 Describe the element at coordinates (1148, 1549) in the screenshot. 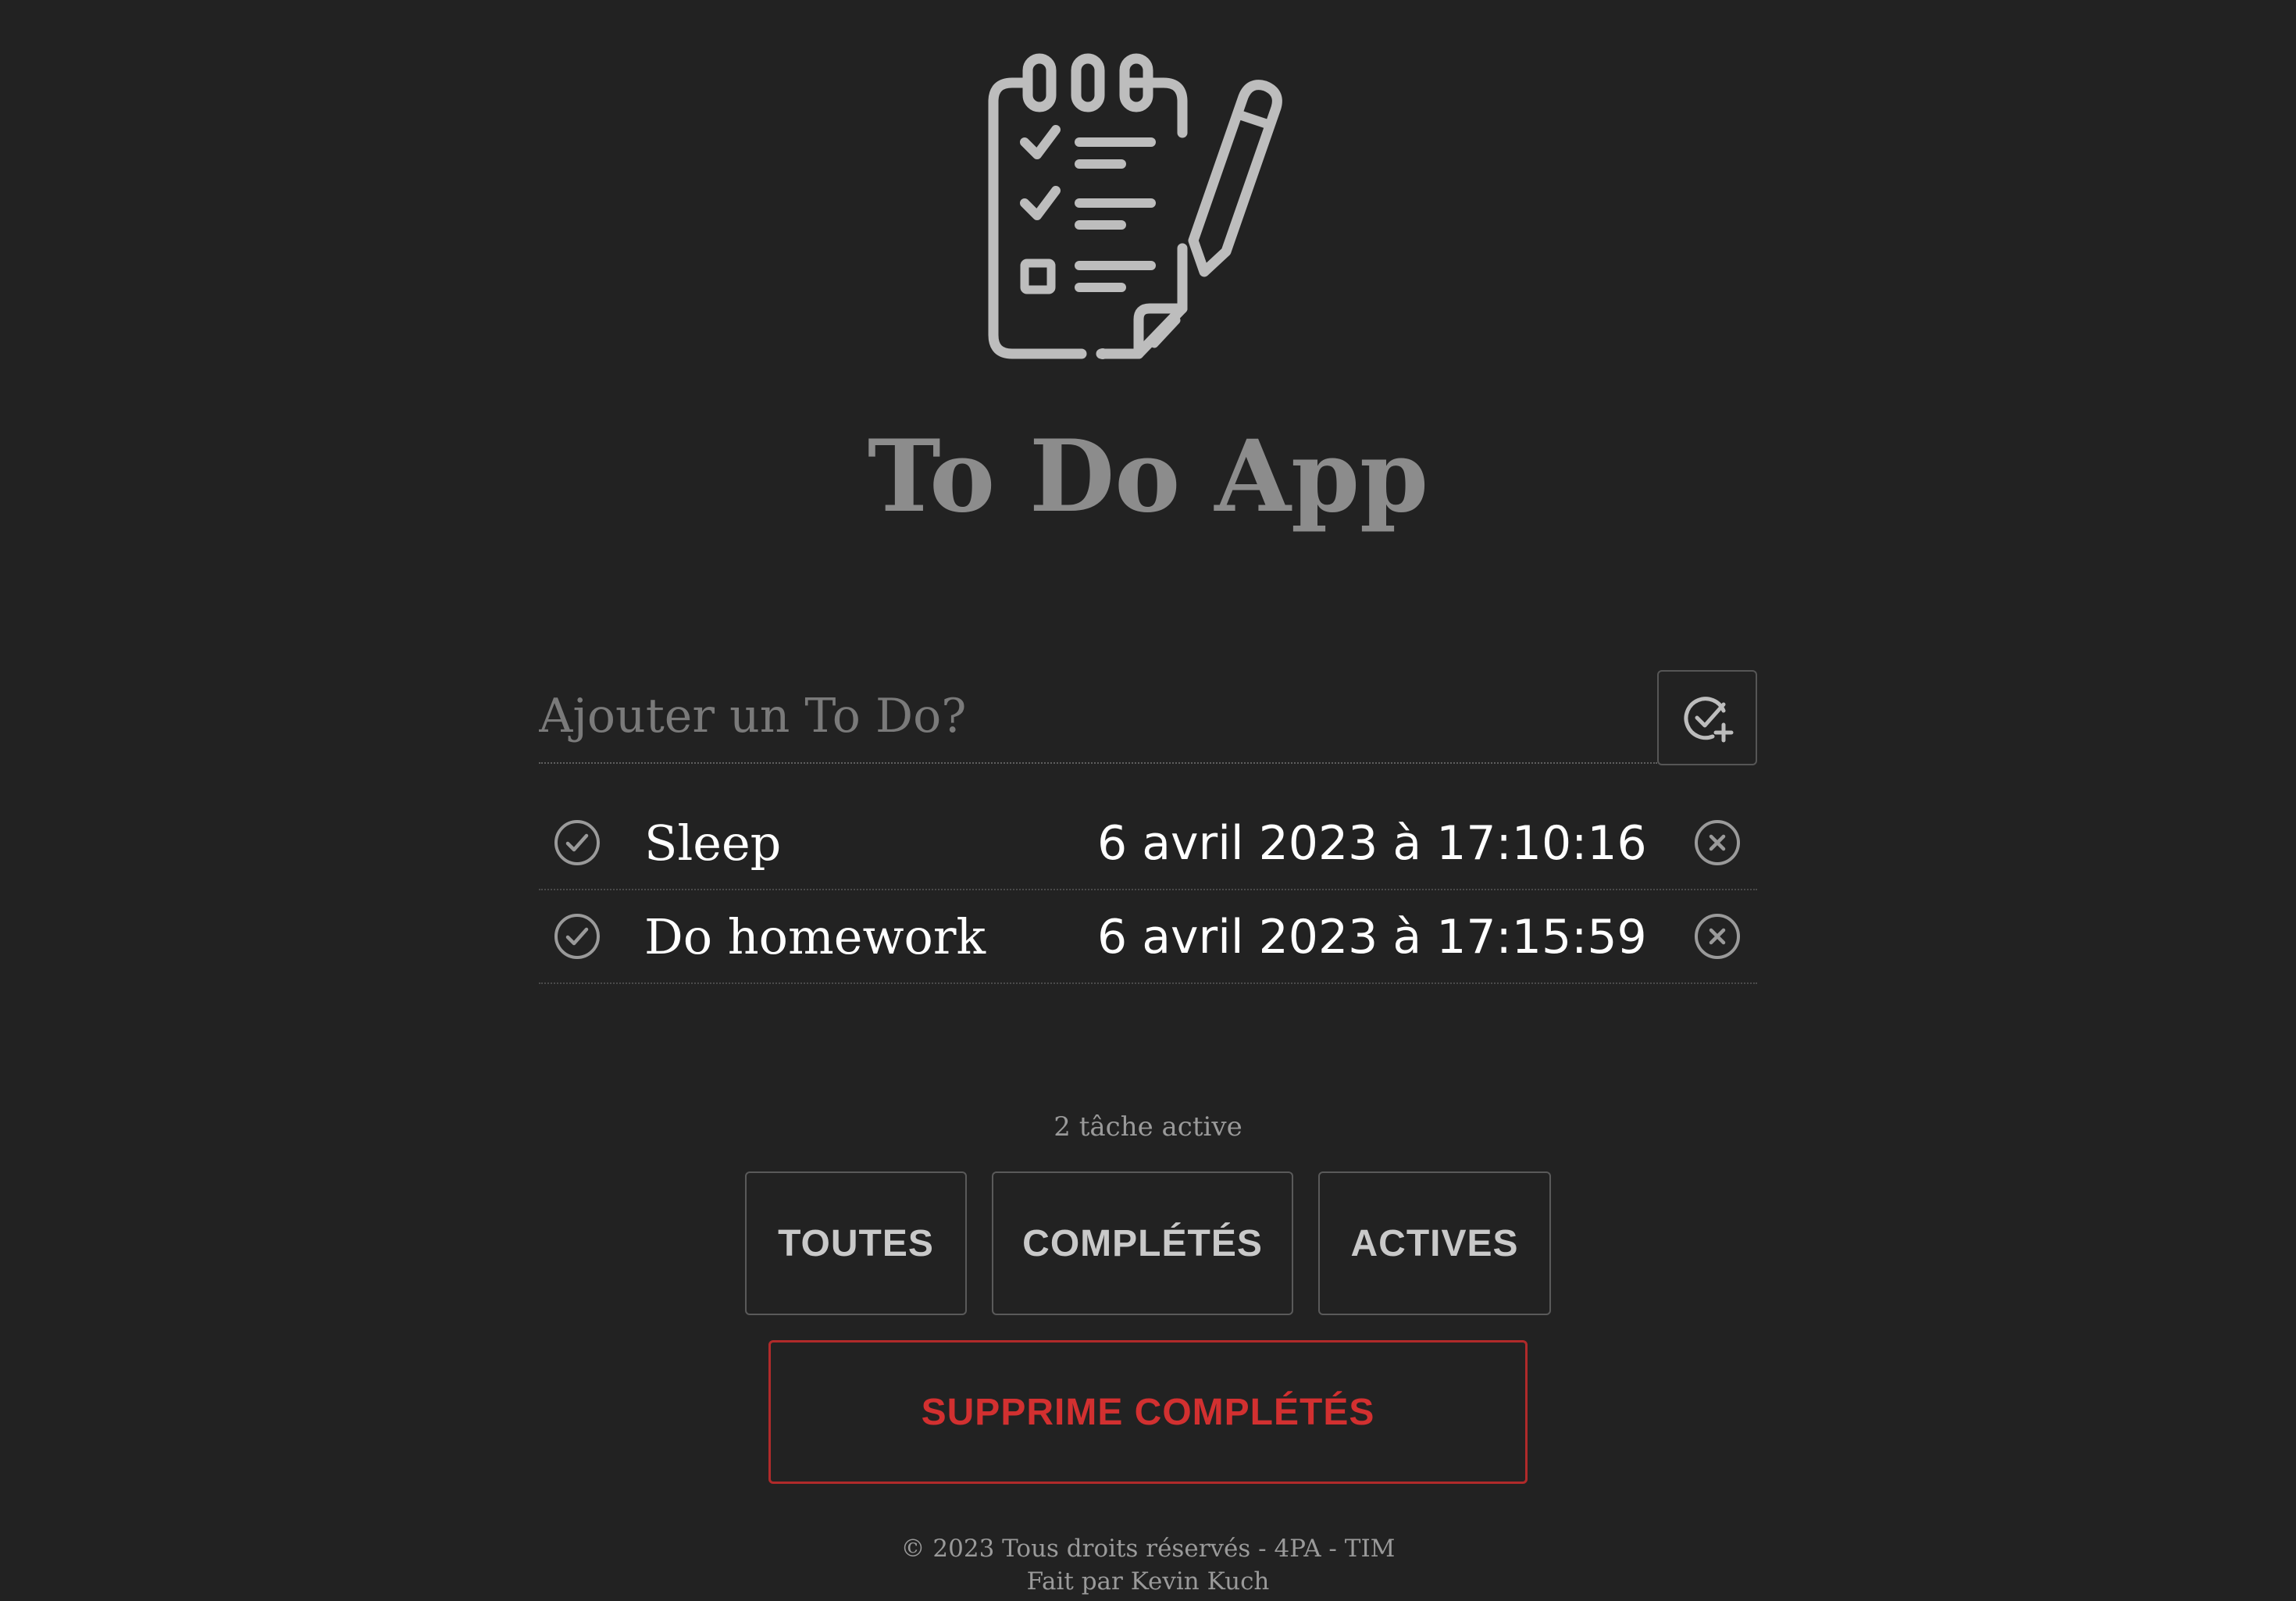

I see `copyright-text: © 2023 Tous droits réservés - 4PA - TIM` at that location.